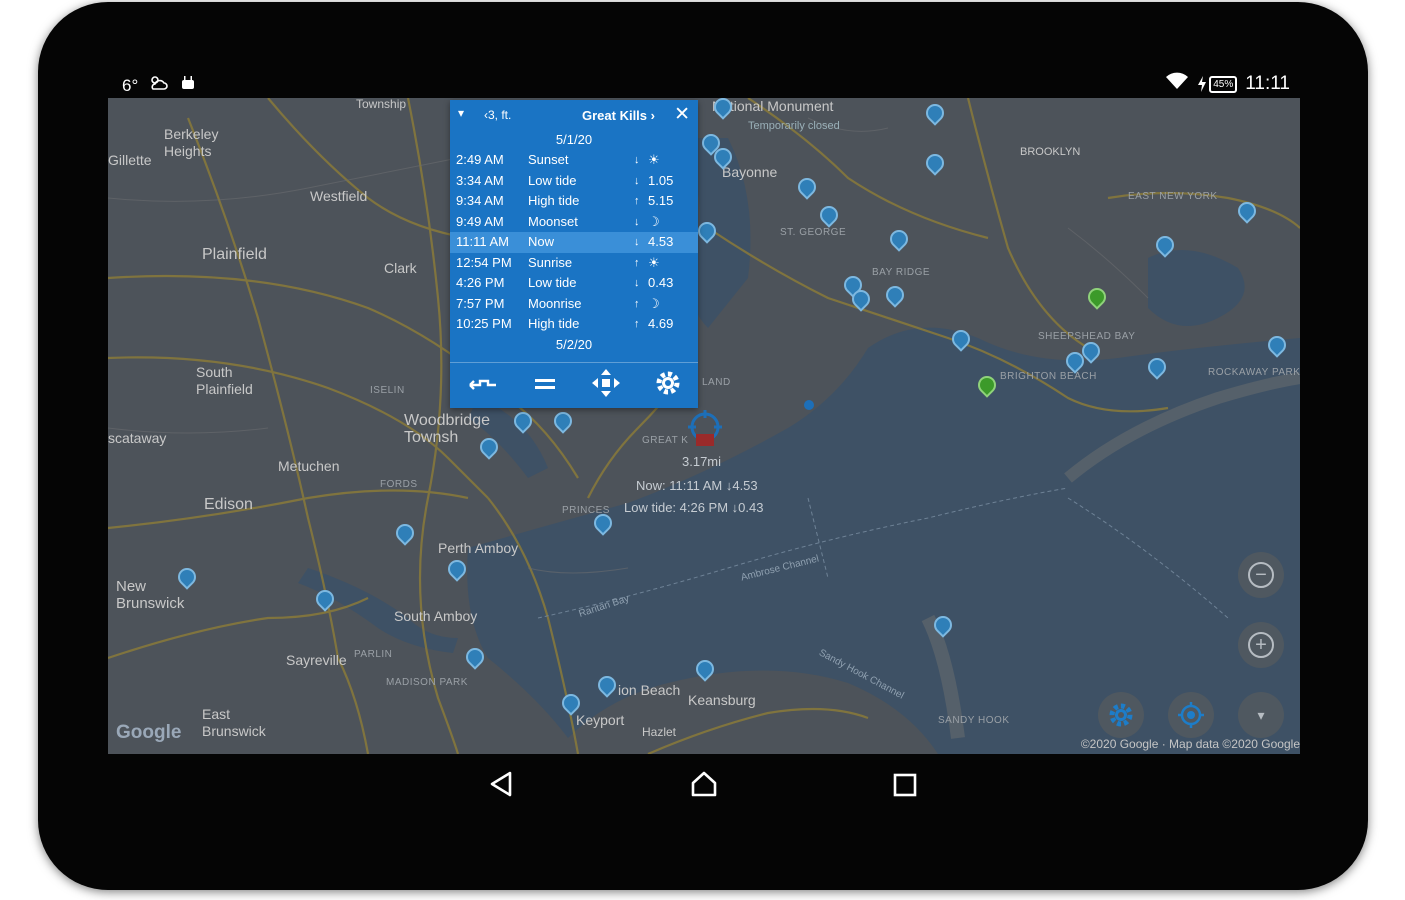 This screenshot has height=900, width=1405. What do you see at coordinates (574, 222) in the screenshot?
I see `tide-row: 9:49 AM Moonset ↓ ☽` at bounding box center [574, 222].